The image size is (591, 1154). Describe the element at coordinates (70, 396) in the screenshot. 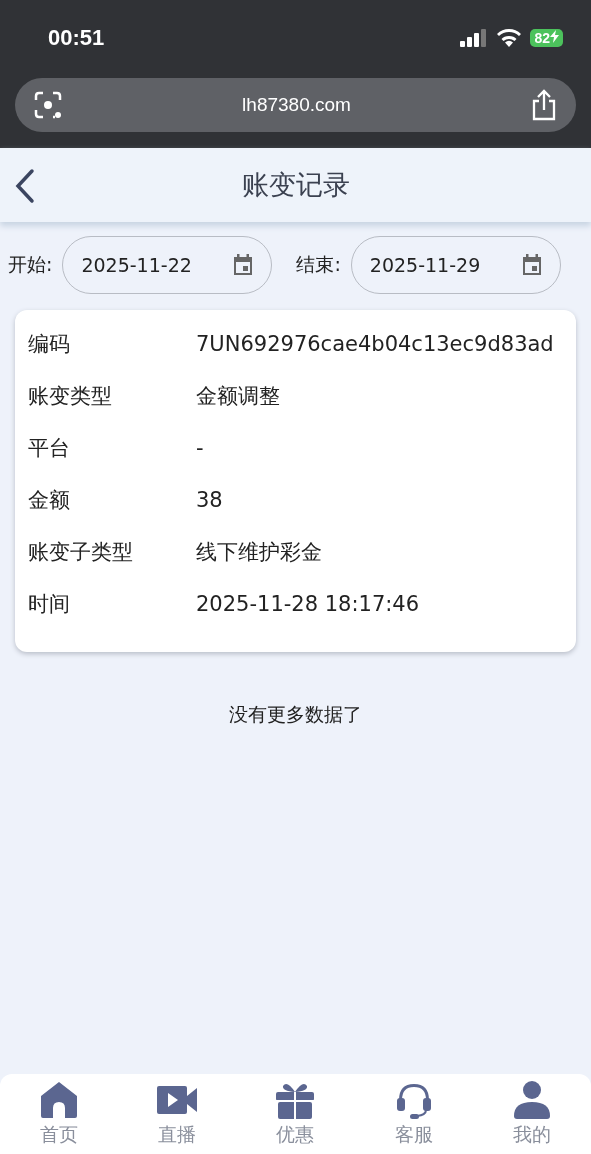

I see `field-label: 账变类型` at that location.